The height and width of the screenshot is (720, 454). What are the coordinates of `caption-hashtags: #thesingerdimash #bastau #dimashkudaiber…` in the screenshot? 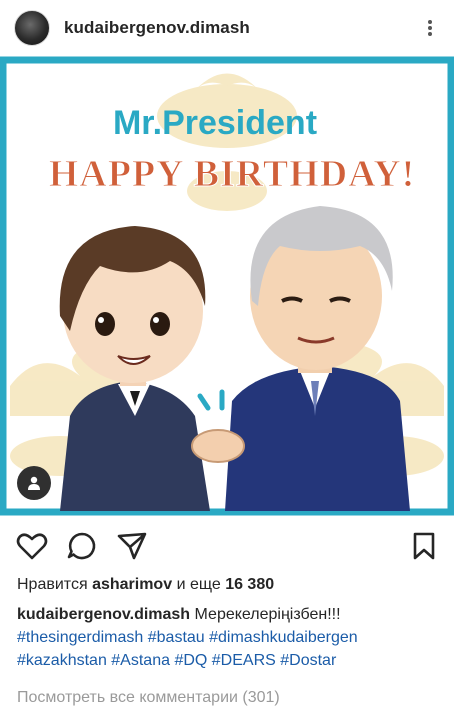 It's located at (187, 649).